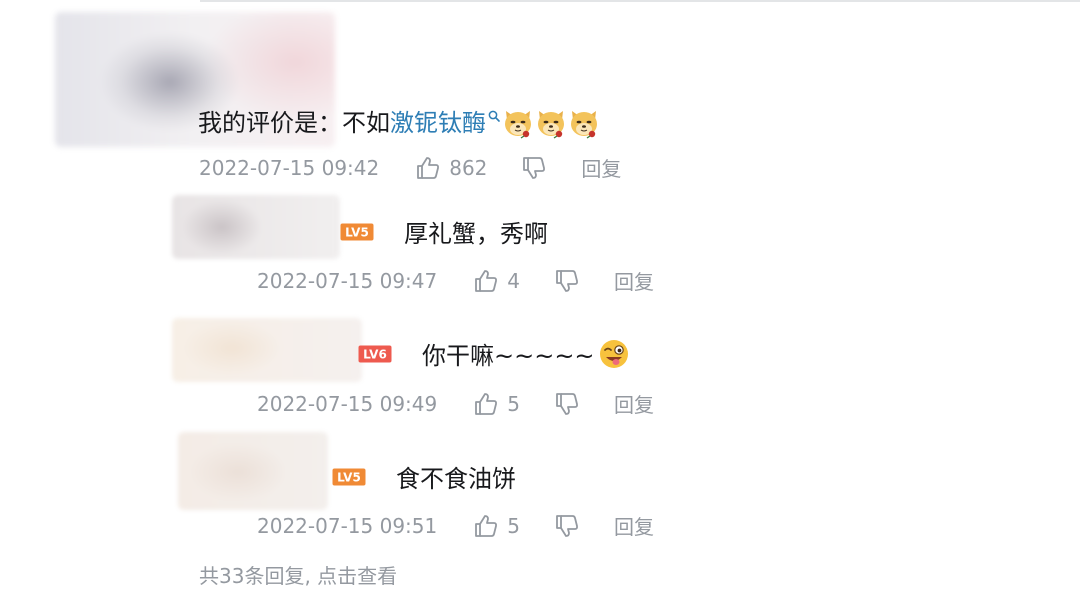 Image resolution: width=1080 pixels, height=601 pixels. What do you see at coordinates (410, 167) in the screenshot?
I see `main-comment-meta: 2022-07-15 09:42 862 回复` at bounding box center [410, 167].